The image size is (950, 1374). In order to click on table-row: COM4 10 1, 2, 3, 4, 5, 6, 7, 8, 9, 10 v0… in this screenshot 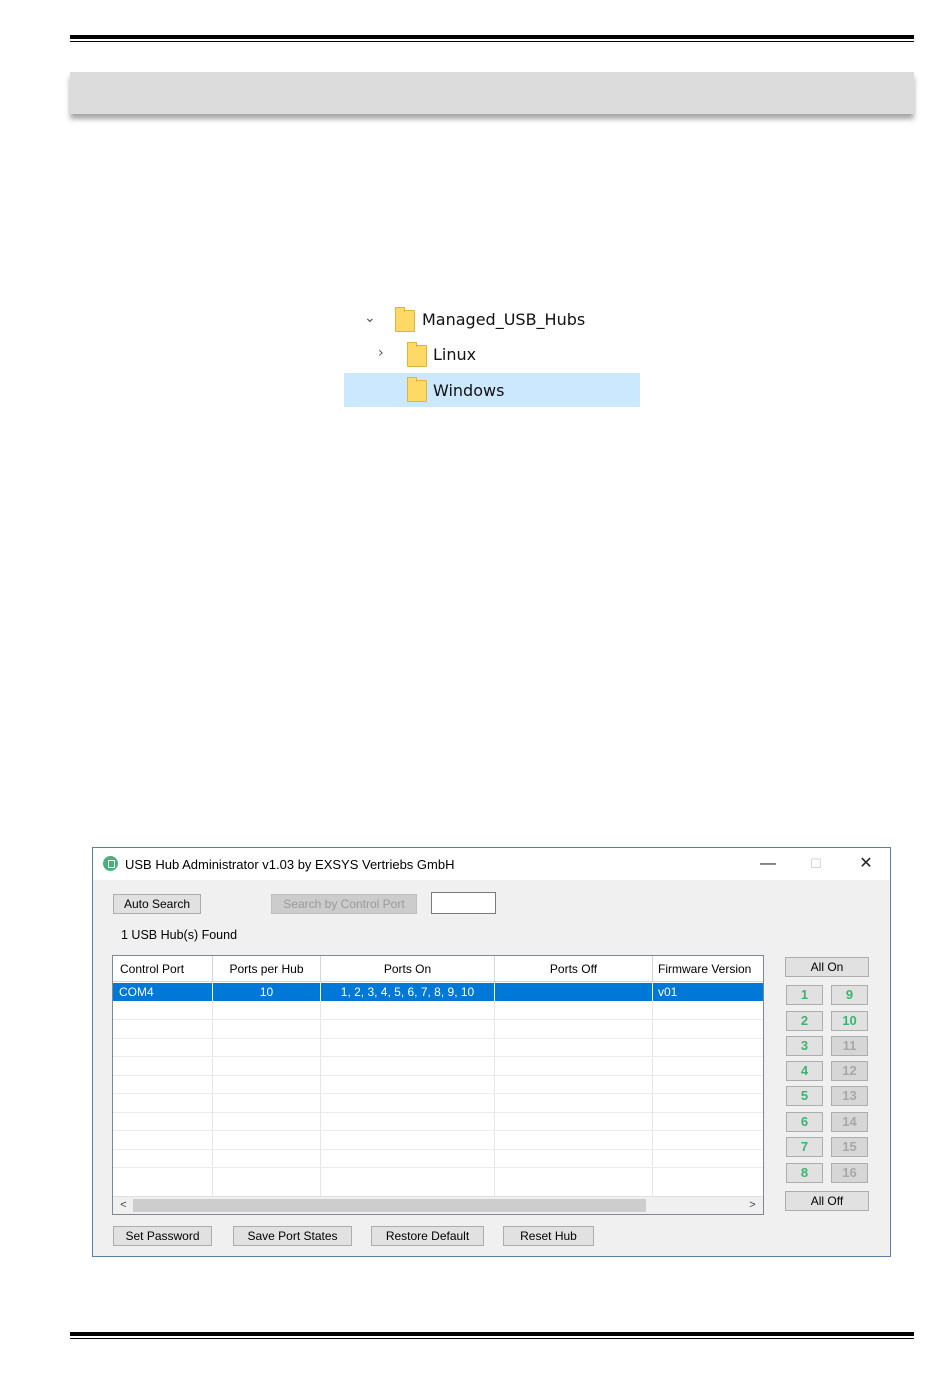, I will do `click(438, 992)`.